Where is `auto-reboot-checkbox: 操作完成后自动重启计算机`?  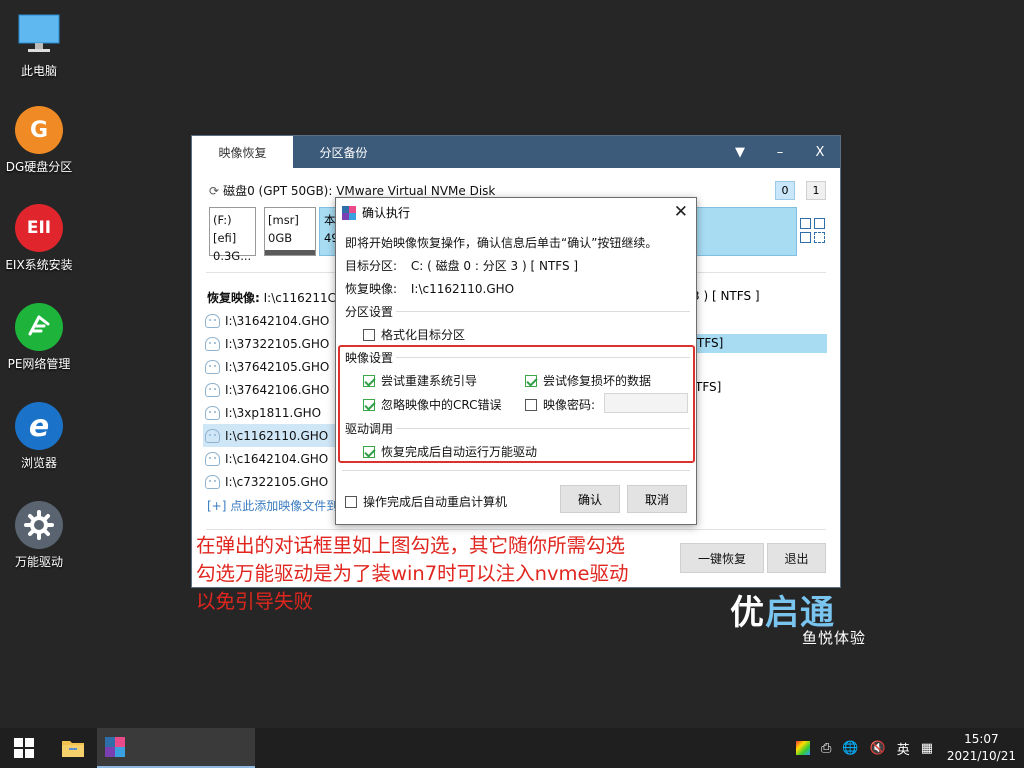
auto-reboot-checkbox: 操作完成后自动重启计算机 is located at coordinates (426, 501).